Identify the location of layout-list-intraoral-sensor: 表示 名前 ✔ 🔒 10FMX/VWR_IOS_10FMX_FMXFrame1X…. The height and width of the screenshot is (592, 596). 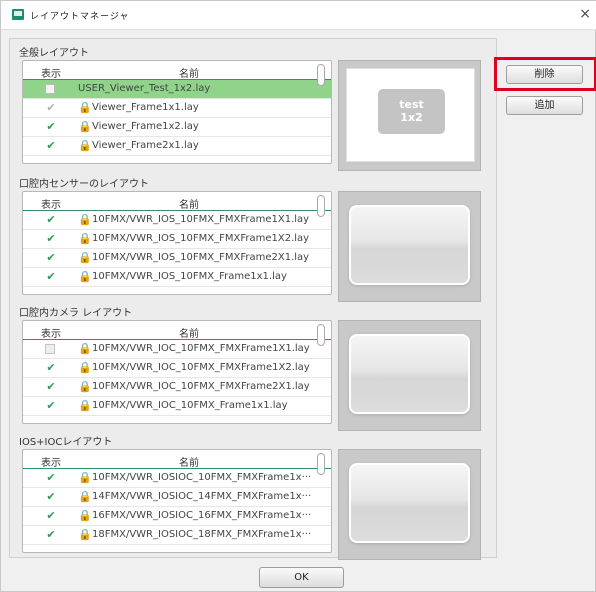
(177, 243).